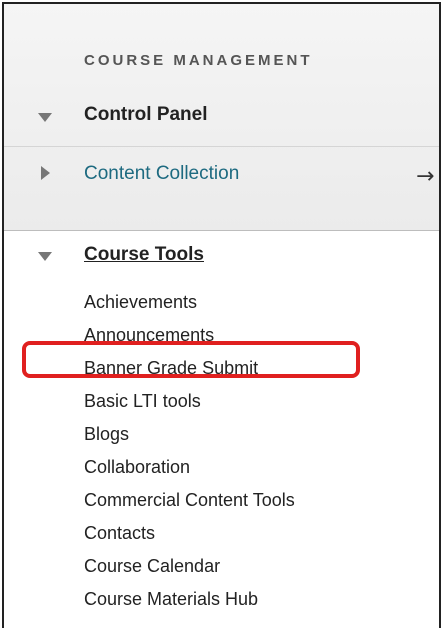  What do you see at coordinates (189, 538) in the screenshot?
I see `tool-item-contacts: Contacts` at bounding box center [189, 538].